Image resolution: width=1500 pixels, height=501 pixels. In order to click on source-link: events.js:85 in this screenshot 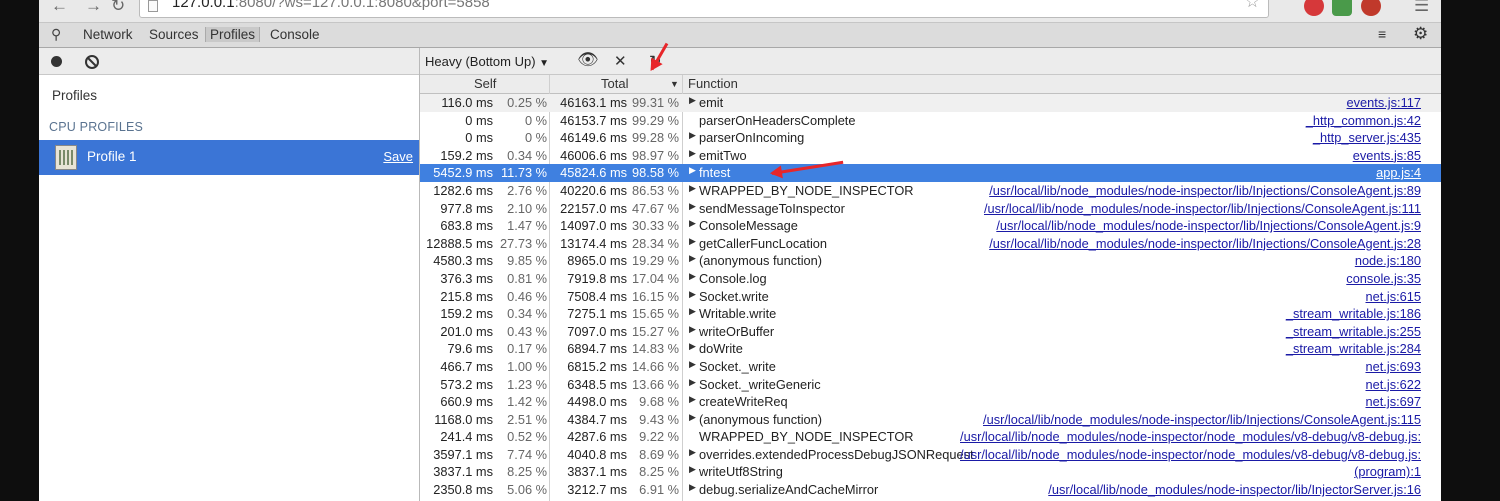, I will do `click(1387, 155)`.